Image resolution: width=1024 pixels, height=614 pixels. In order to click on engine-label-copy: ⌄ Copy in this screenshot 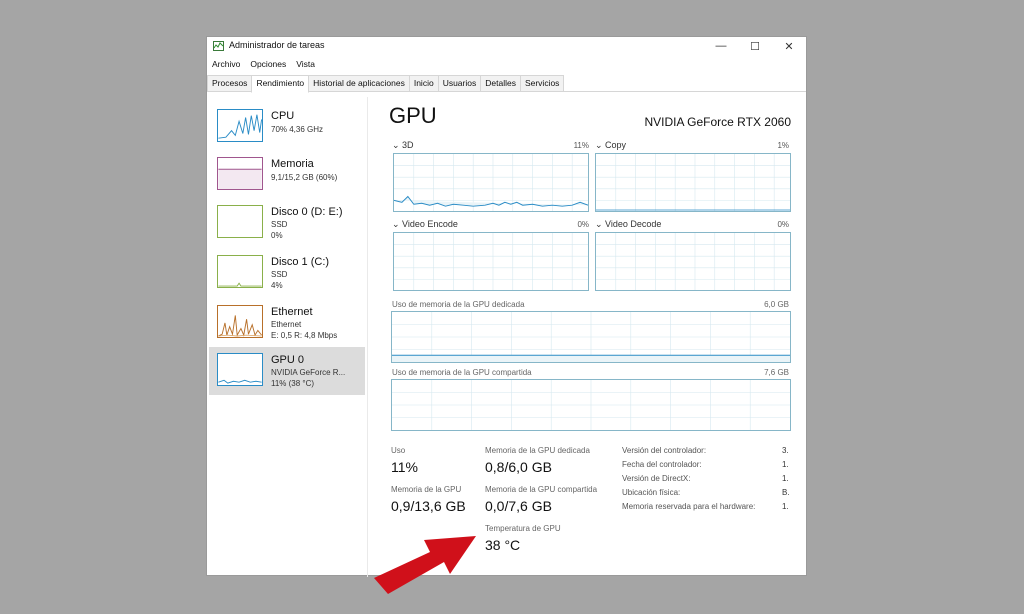, I will do `click(610, 145)`.